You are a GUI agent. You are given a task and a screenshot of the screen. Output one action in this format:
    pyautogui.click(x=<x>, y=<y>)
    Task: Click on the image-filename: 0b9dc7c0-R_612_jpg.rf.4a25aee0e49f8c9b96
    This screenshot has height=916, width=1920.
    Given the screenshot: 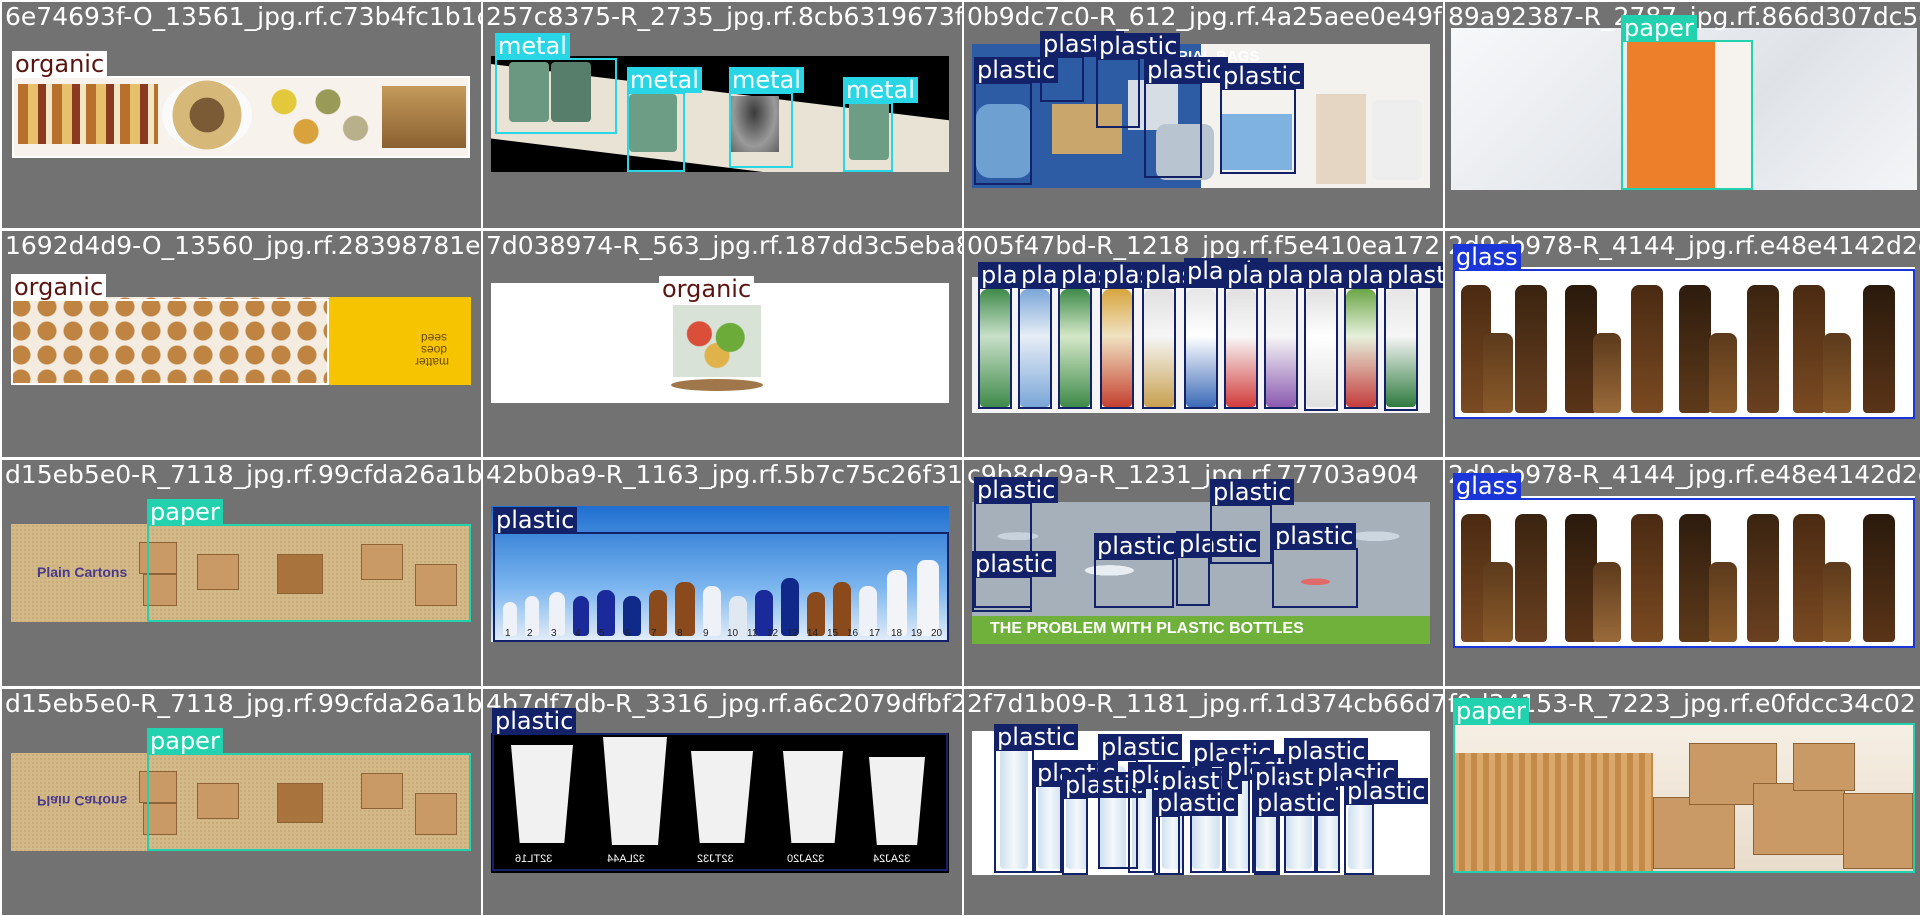 What is the action you would take?
    pyautogui.click(x=1205, y=16)
    